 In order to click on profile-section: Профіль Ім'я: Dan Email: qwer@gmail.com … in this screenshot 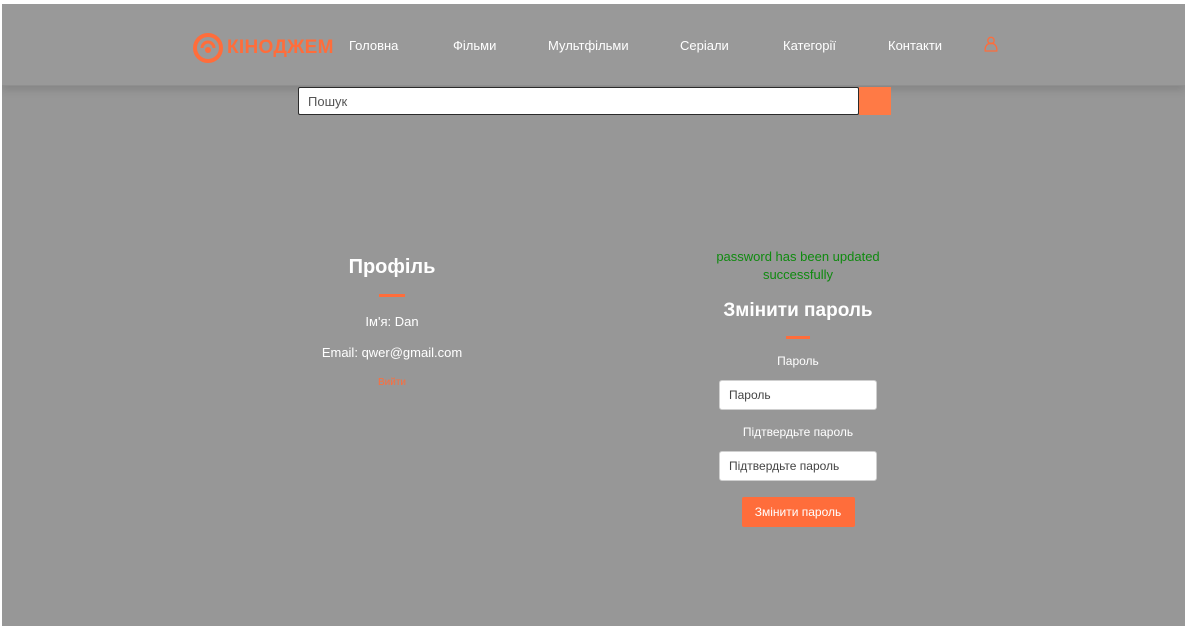, I will do `click(392, 320)`.